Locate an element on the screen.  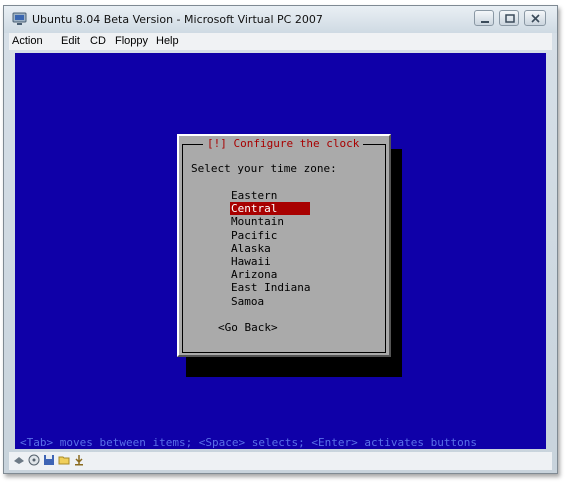
timezone-option-mountain: Mountain is located at coordinates (270, 221).